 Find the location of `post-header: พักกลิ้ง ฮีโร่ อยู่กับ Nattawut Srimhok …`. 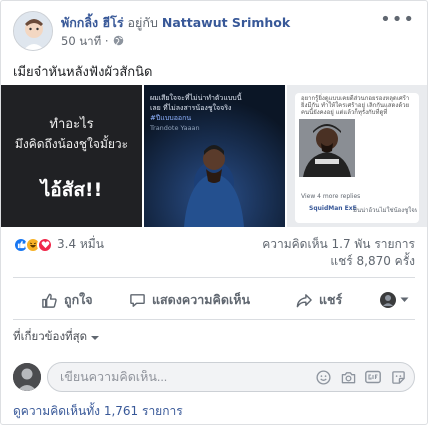

post-header: พักกลิ้ง ฮีโร่ อยู่กับ Nattawut Srimhok … is located at coordinates (214, 32).